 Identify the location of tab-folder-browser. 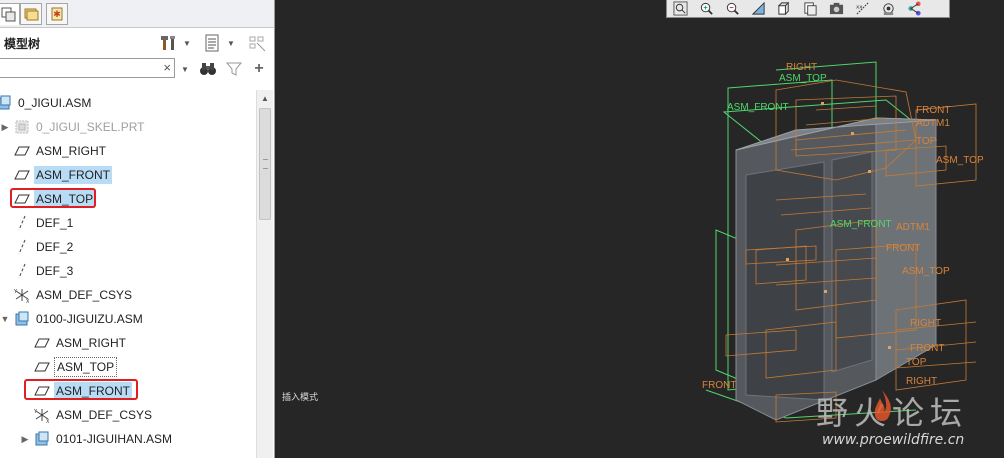
(31, 14).